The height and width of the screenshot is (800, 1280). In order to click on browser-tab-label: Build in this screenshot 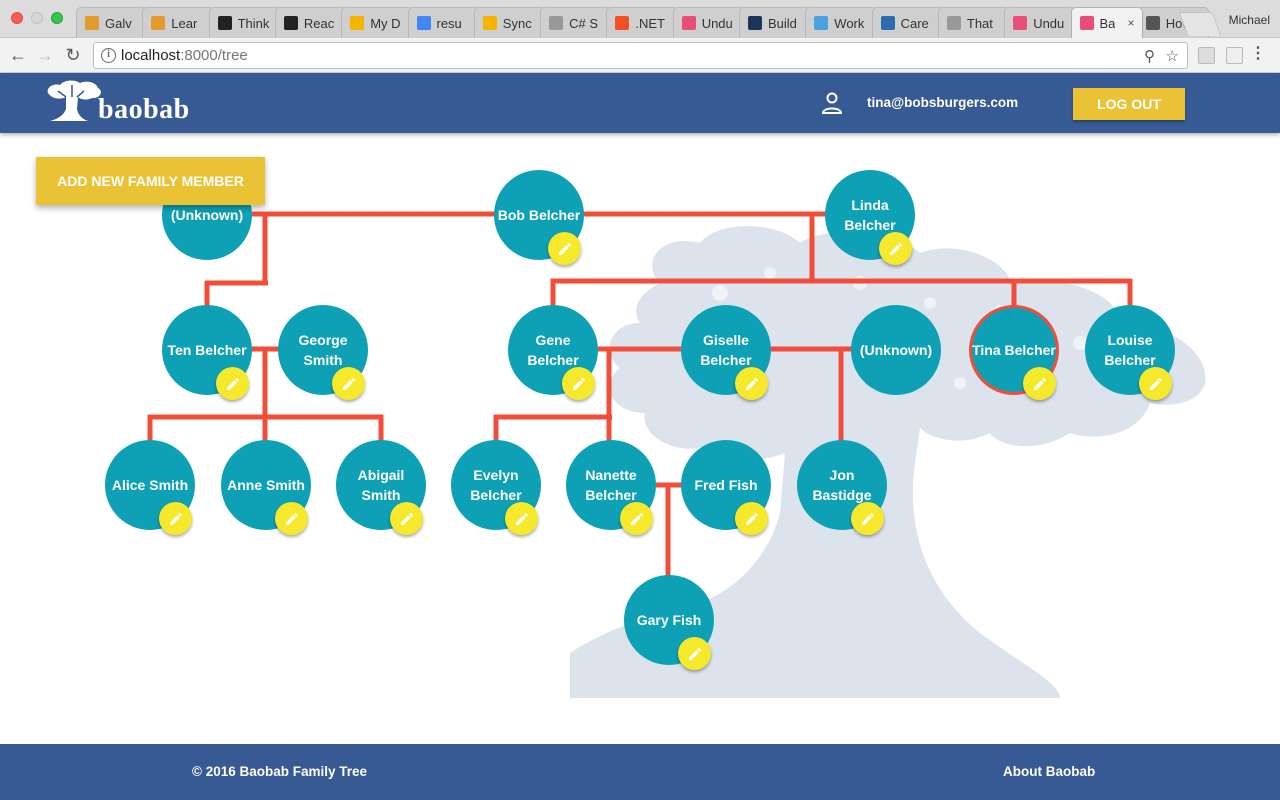, I will do `click(782, 23)`.